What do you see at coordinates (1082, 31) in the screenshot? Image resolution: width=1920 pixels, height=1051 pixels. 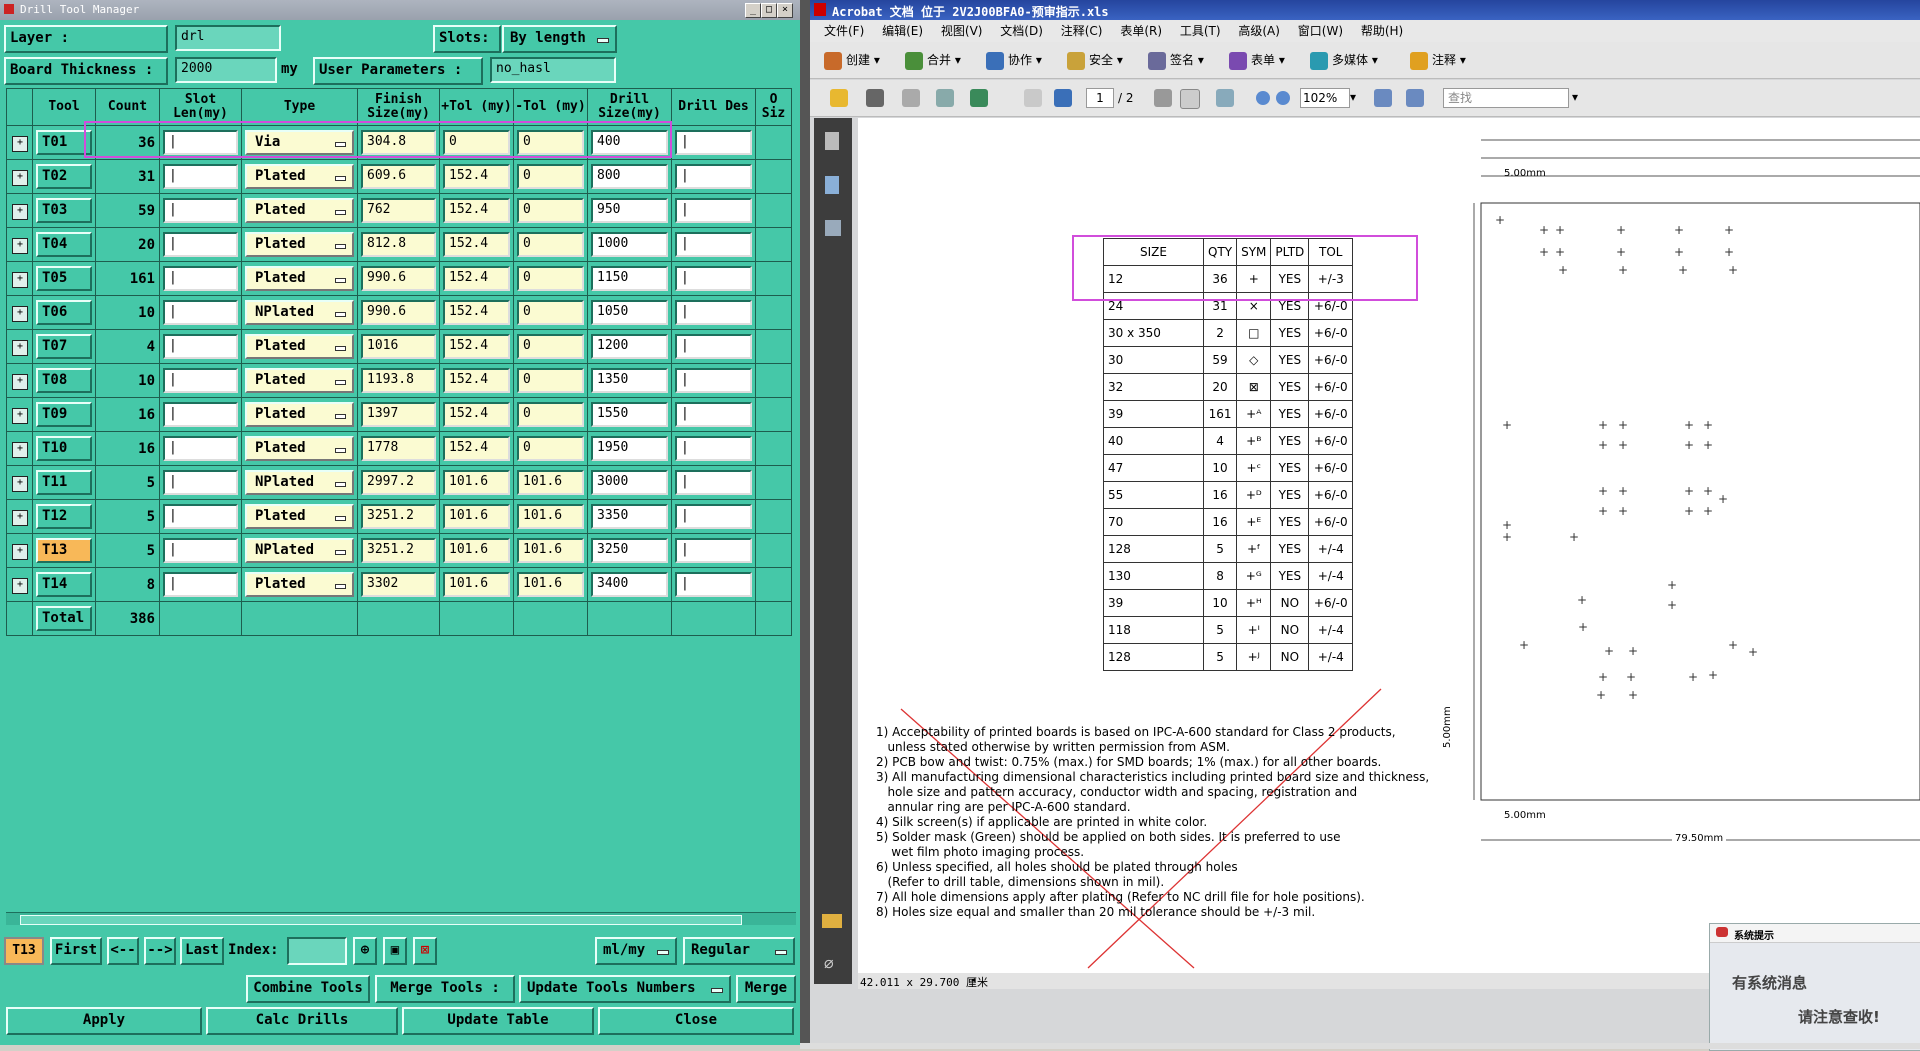 I see `menu-comments: 注释(C)` at bounding box center [1082, 31].